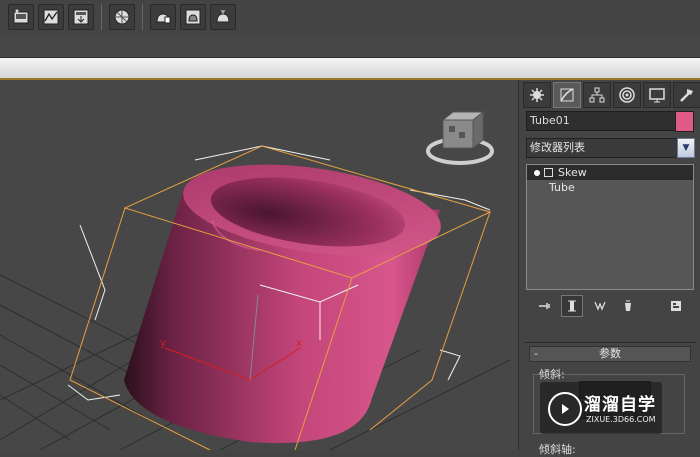 The image size is (700, 457). Describe the element at coordinates (557, 449) in the screenshot. I see `skew-axis-group-label: 倾斜轴:` at that location.